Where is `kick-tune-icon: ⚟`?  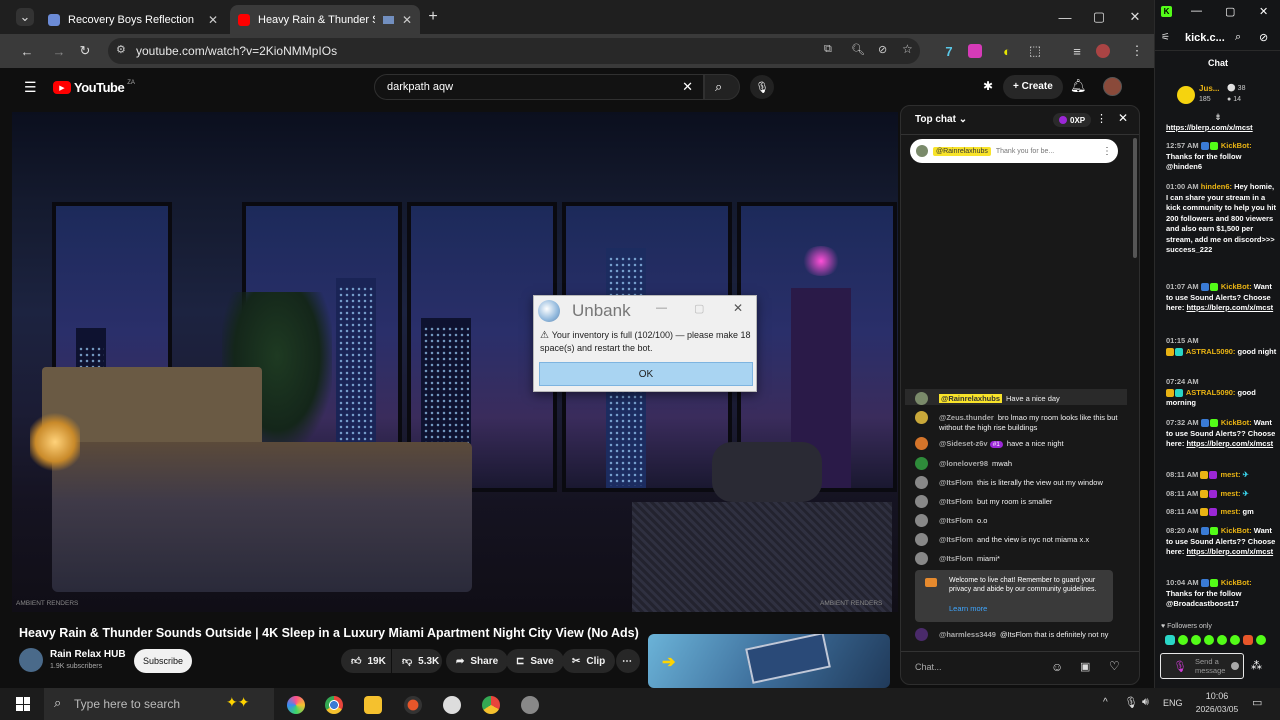
kick-tune-icon: ⚟ is located at coordinates (1165, 37).